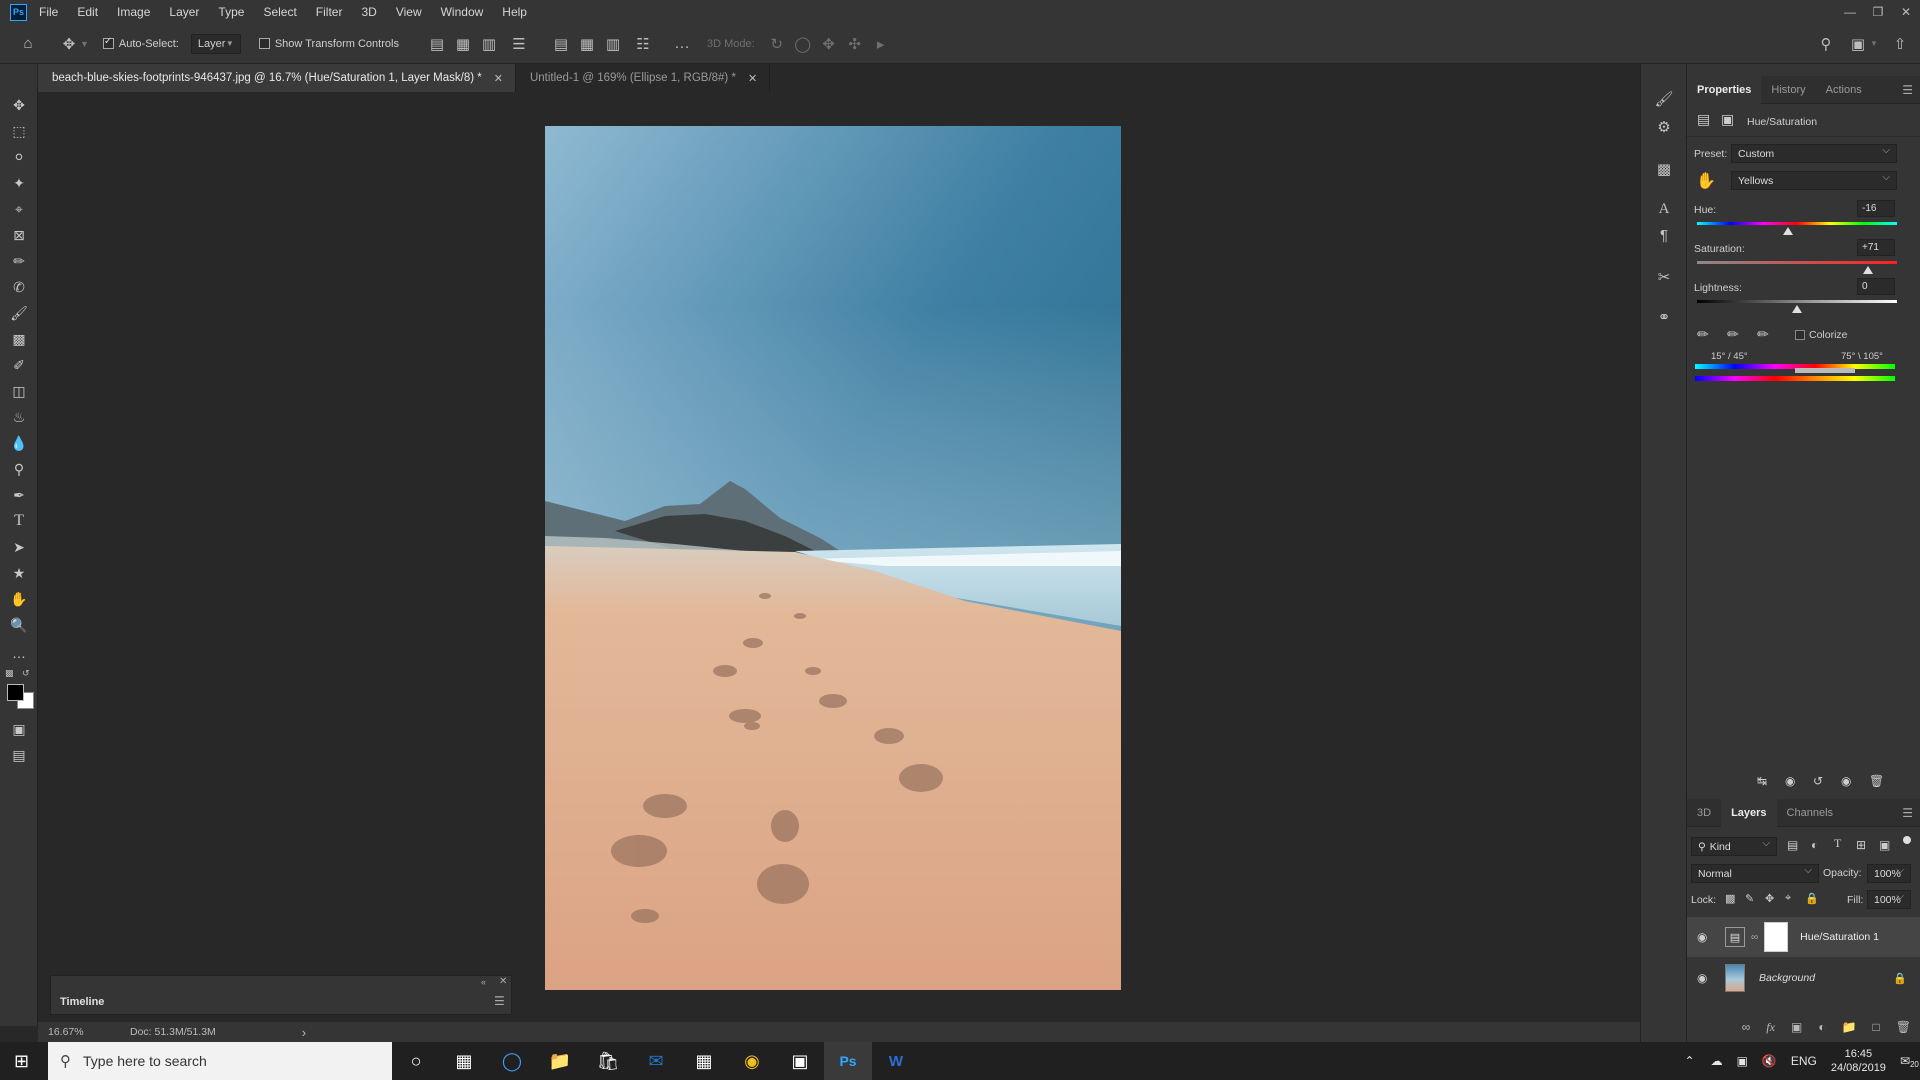 The width and height of the screenshot is (1920, 1080). What do you see at coordinates (608, 1061) in the screenshot?
I see `store-icon: 🛍` at bounding box center [608, 1061].